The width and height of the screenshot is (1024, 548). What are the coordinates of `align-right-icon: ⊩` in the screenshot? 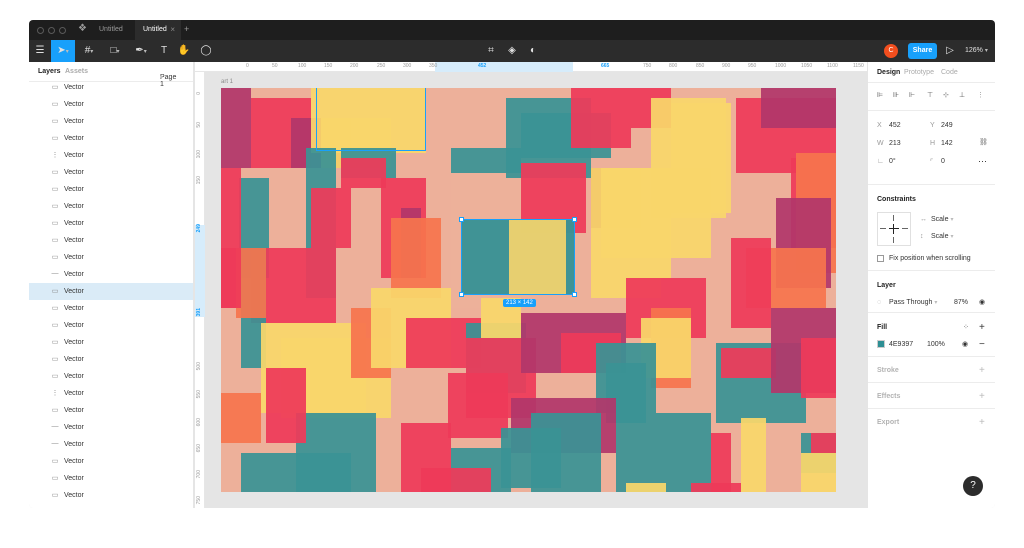 It's located at (912, 95).